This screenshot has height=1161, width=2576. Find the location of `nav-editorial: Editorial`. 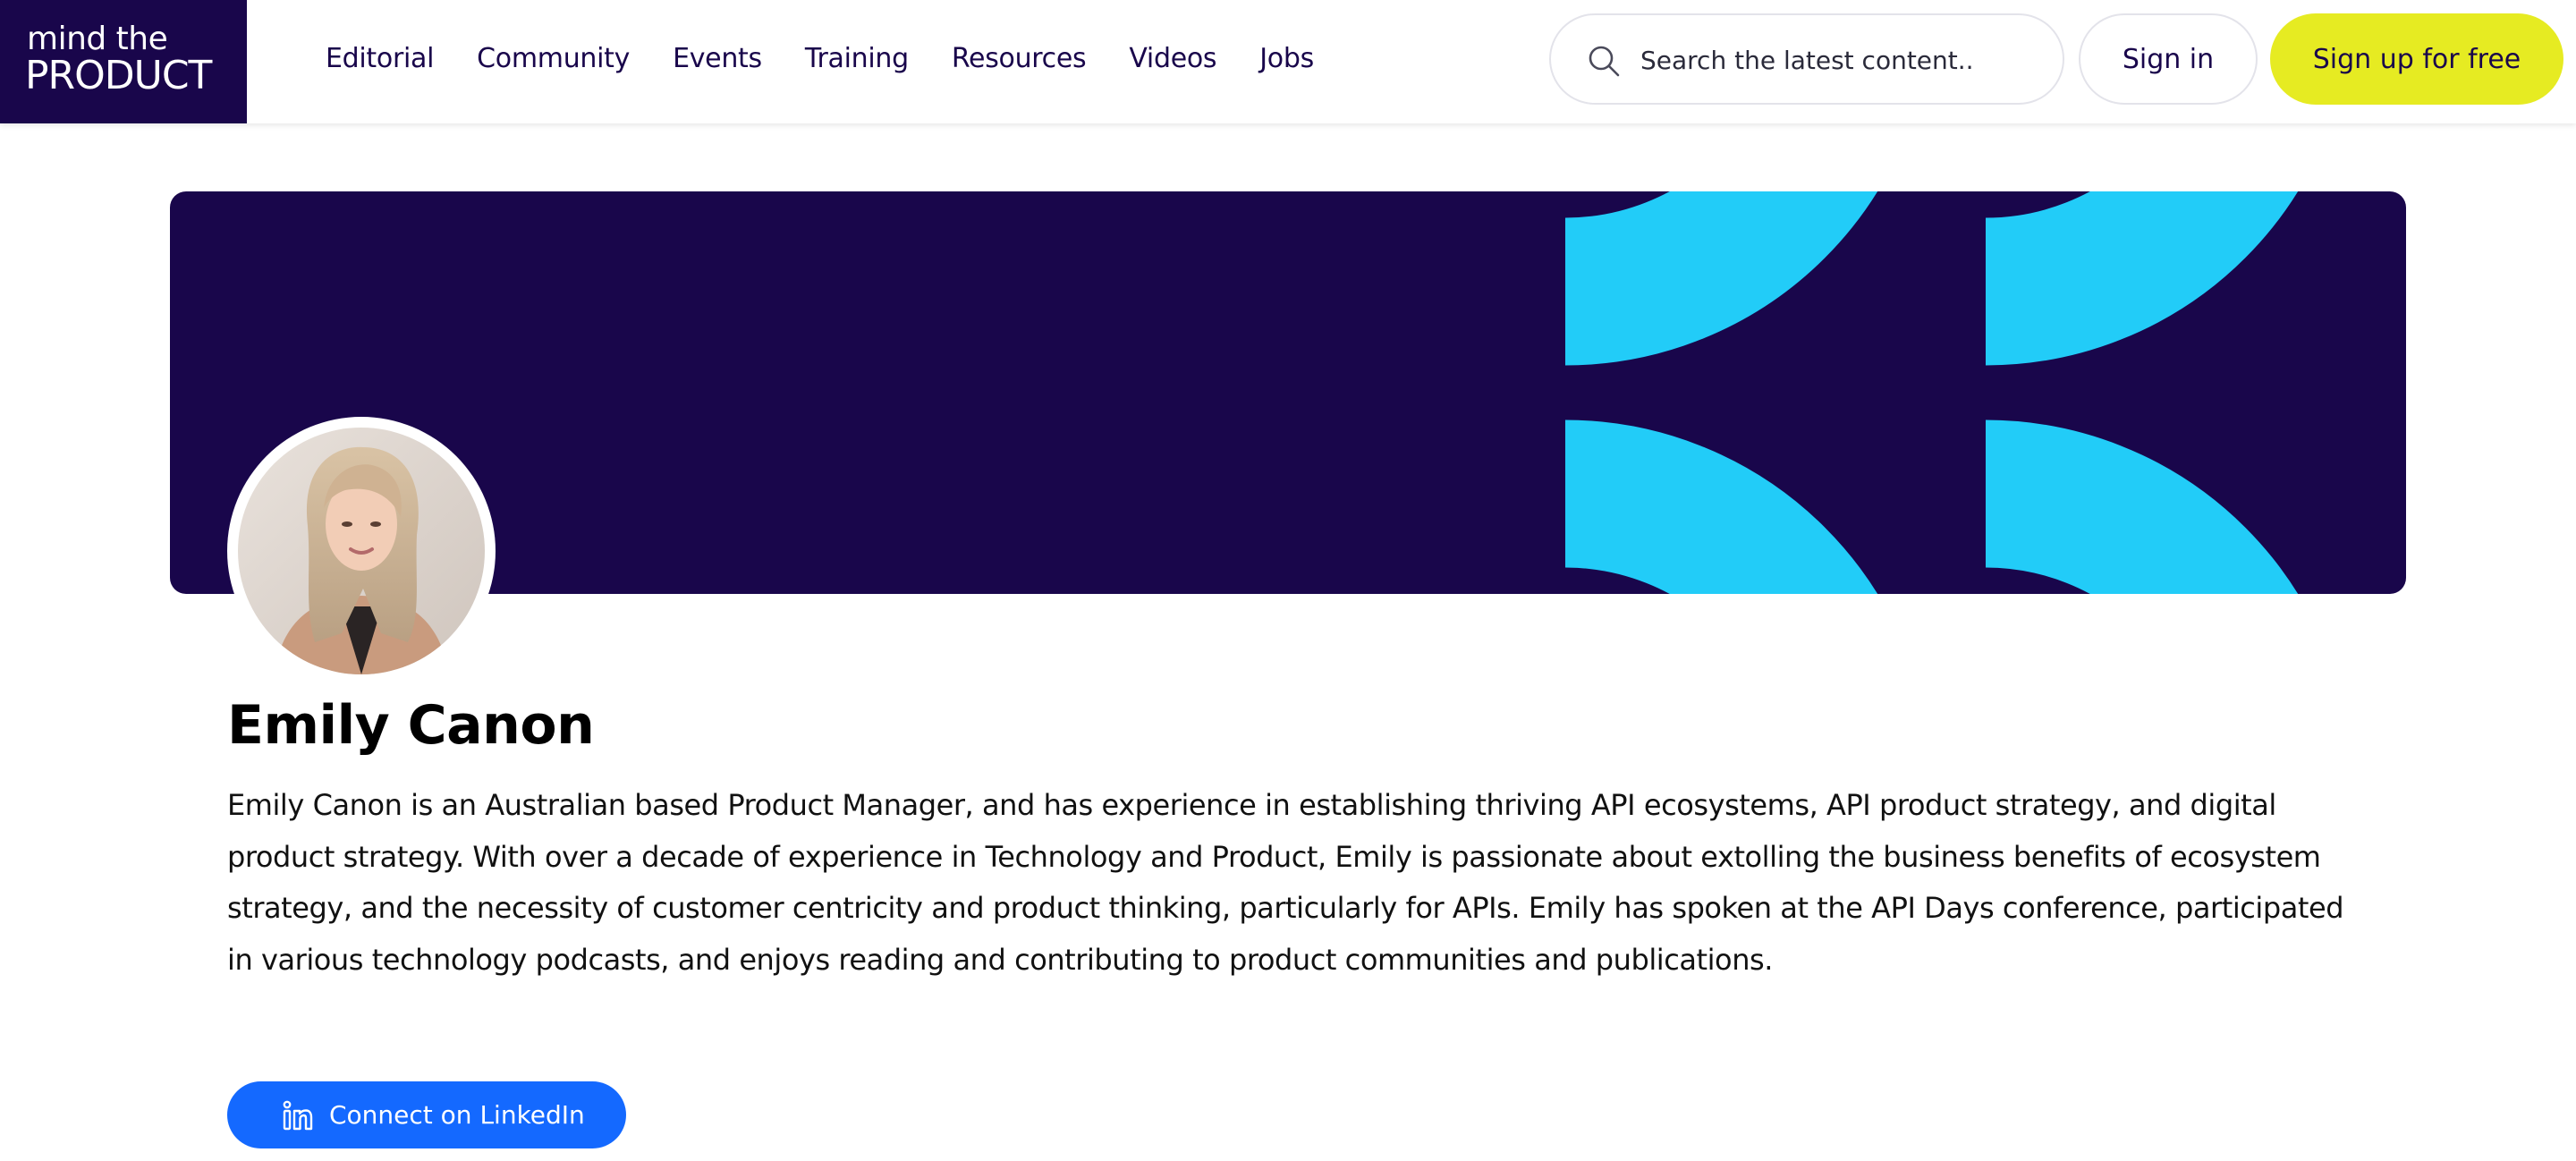

nav-editorial: Editorial is located at coordinates (380, 59).